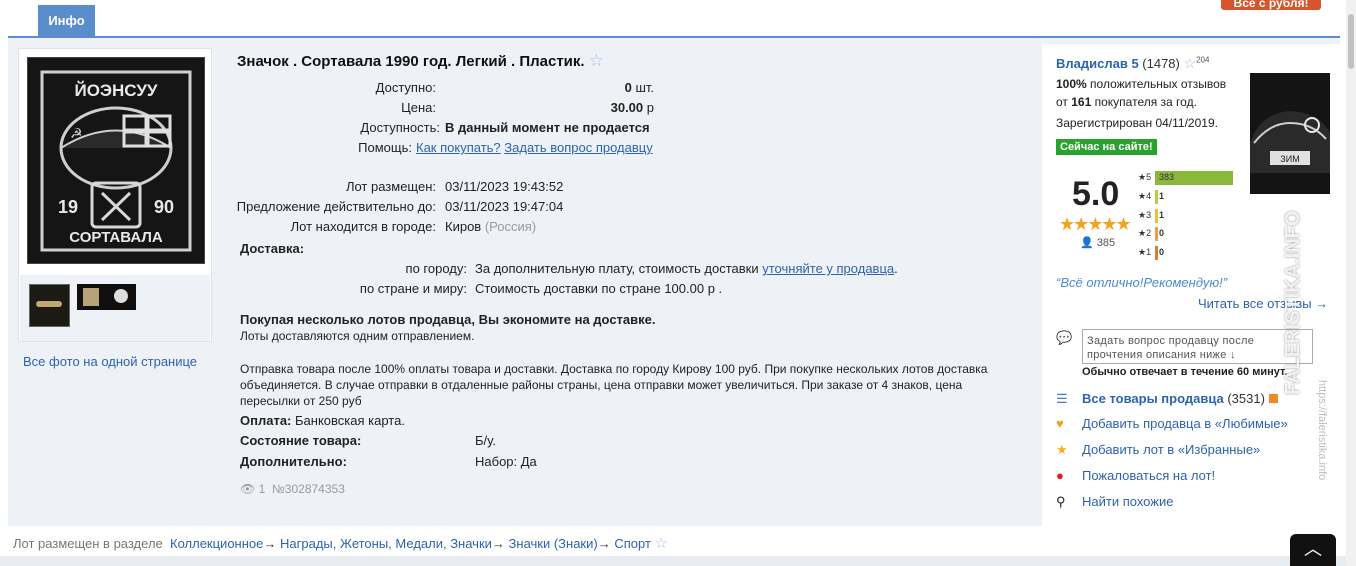 Image resolution: width=1356 pixels, height=566 pixels. I want to click on badge-text-town: СОРТАВАЛА, so click(116, 237).